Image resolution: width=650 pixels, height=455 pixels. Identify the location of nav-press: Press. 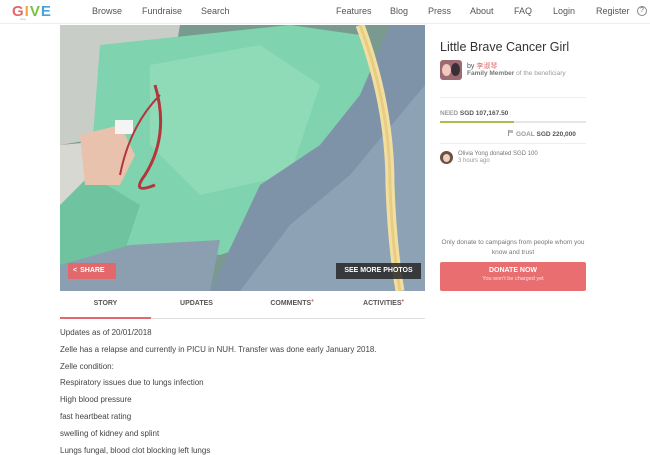
(439, 11).